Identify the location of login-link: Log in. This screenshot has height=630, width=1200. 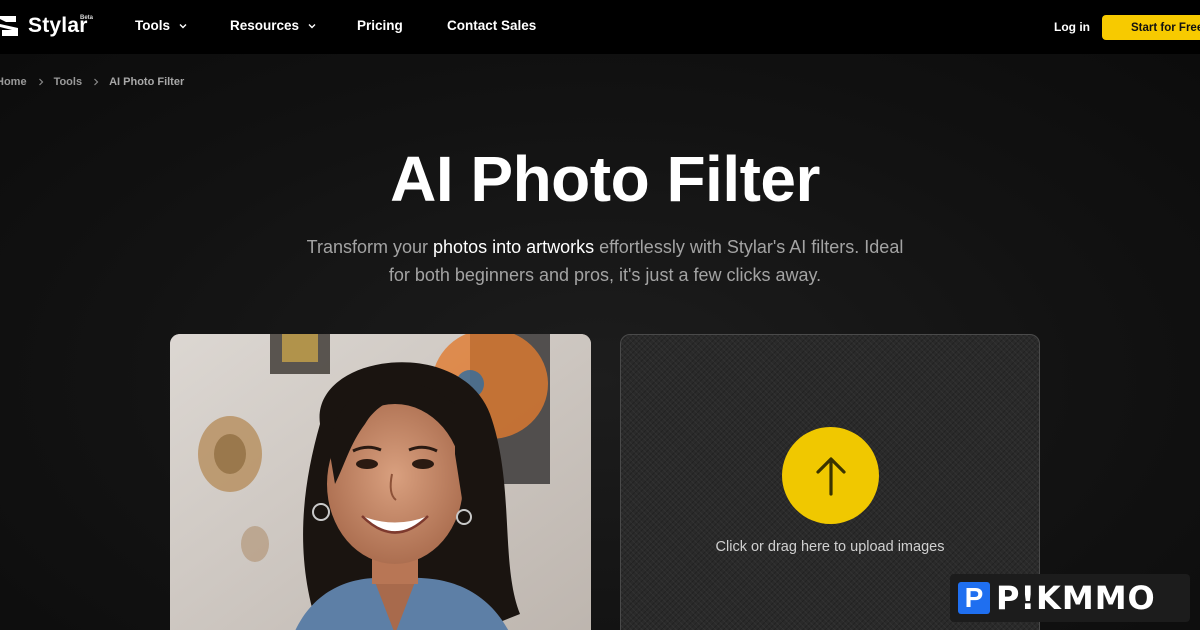
(1072, 27).